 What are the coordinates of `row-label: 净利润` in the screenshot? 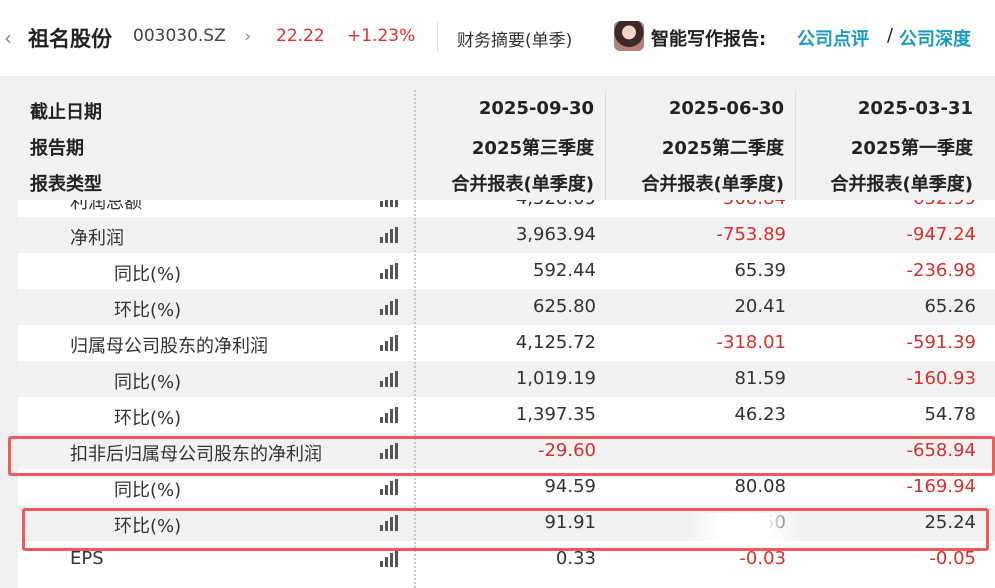 It's located at (97, 238).